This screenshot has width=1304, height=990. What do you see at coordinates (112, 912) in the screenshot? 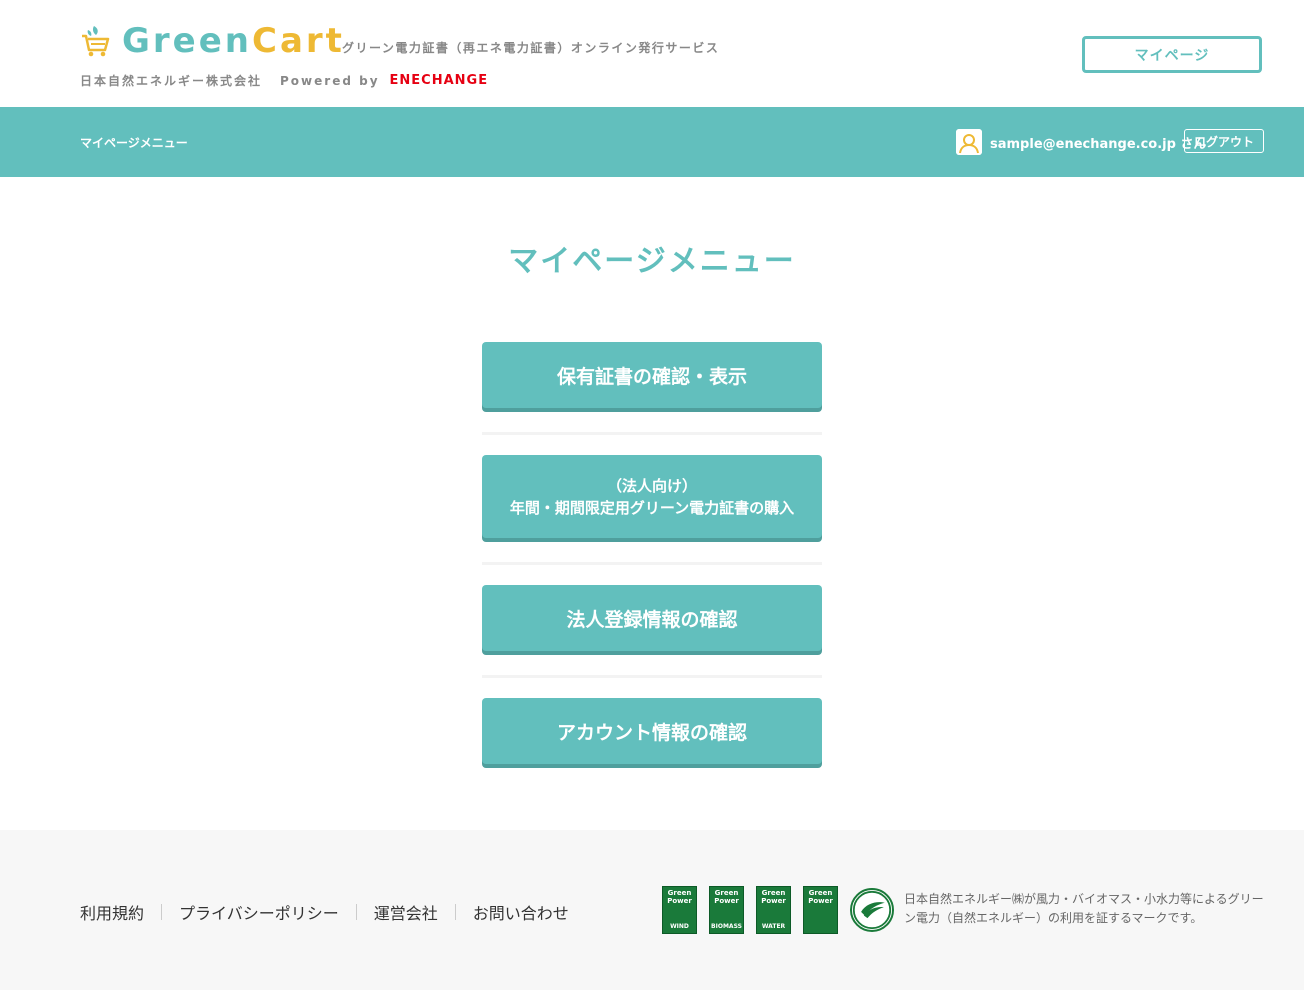
I see `terms-link: 利用規約` at bounding box center [112, 912].